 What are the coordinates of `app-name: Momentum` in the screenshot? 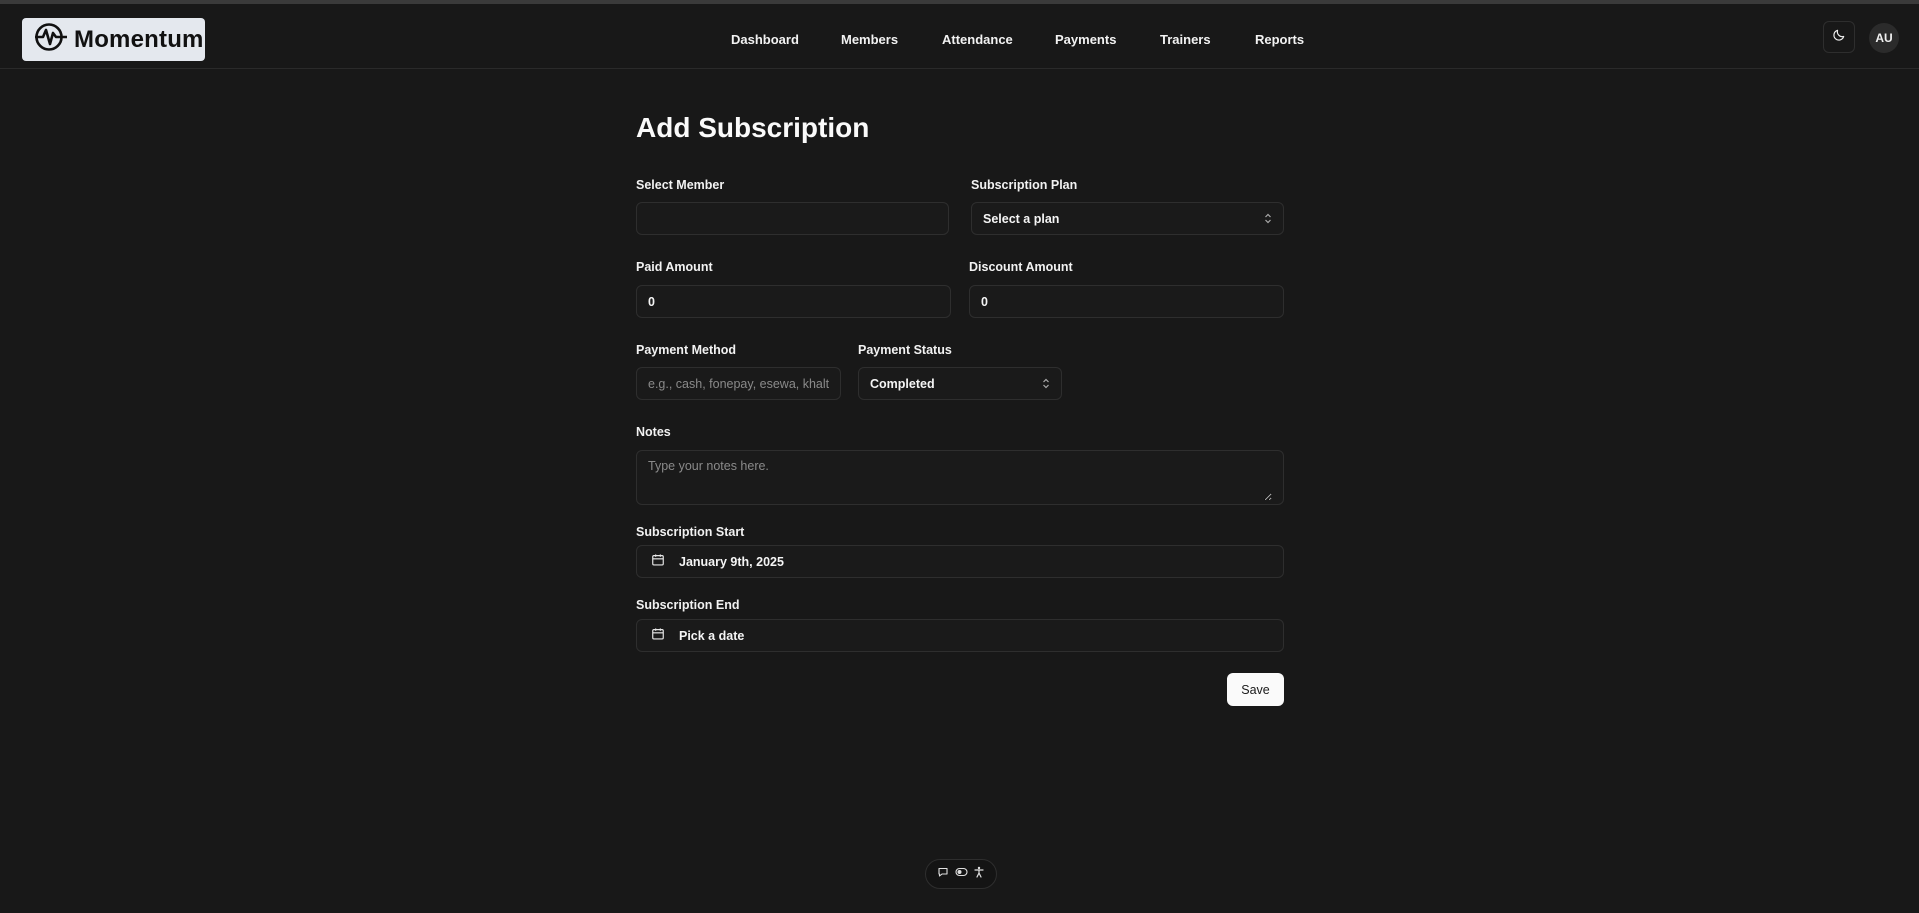 It's located at (139, 39).